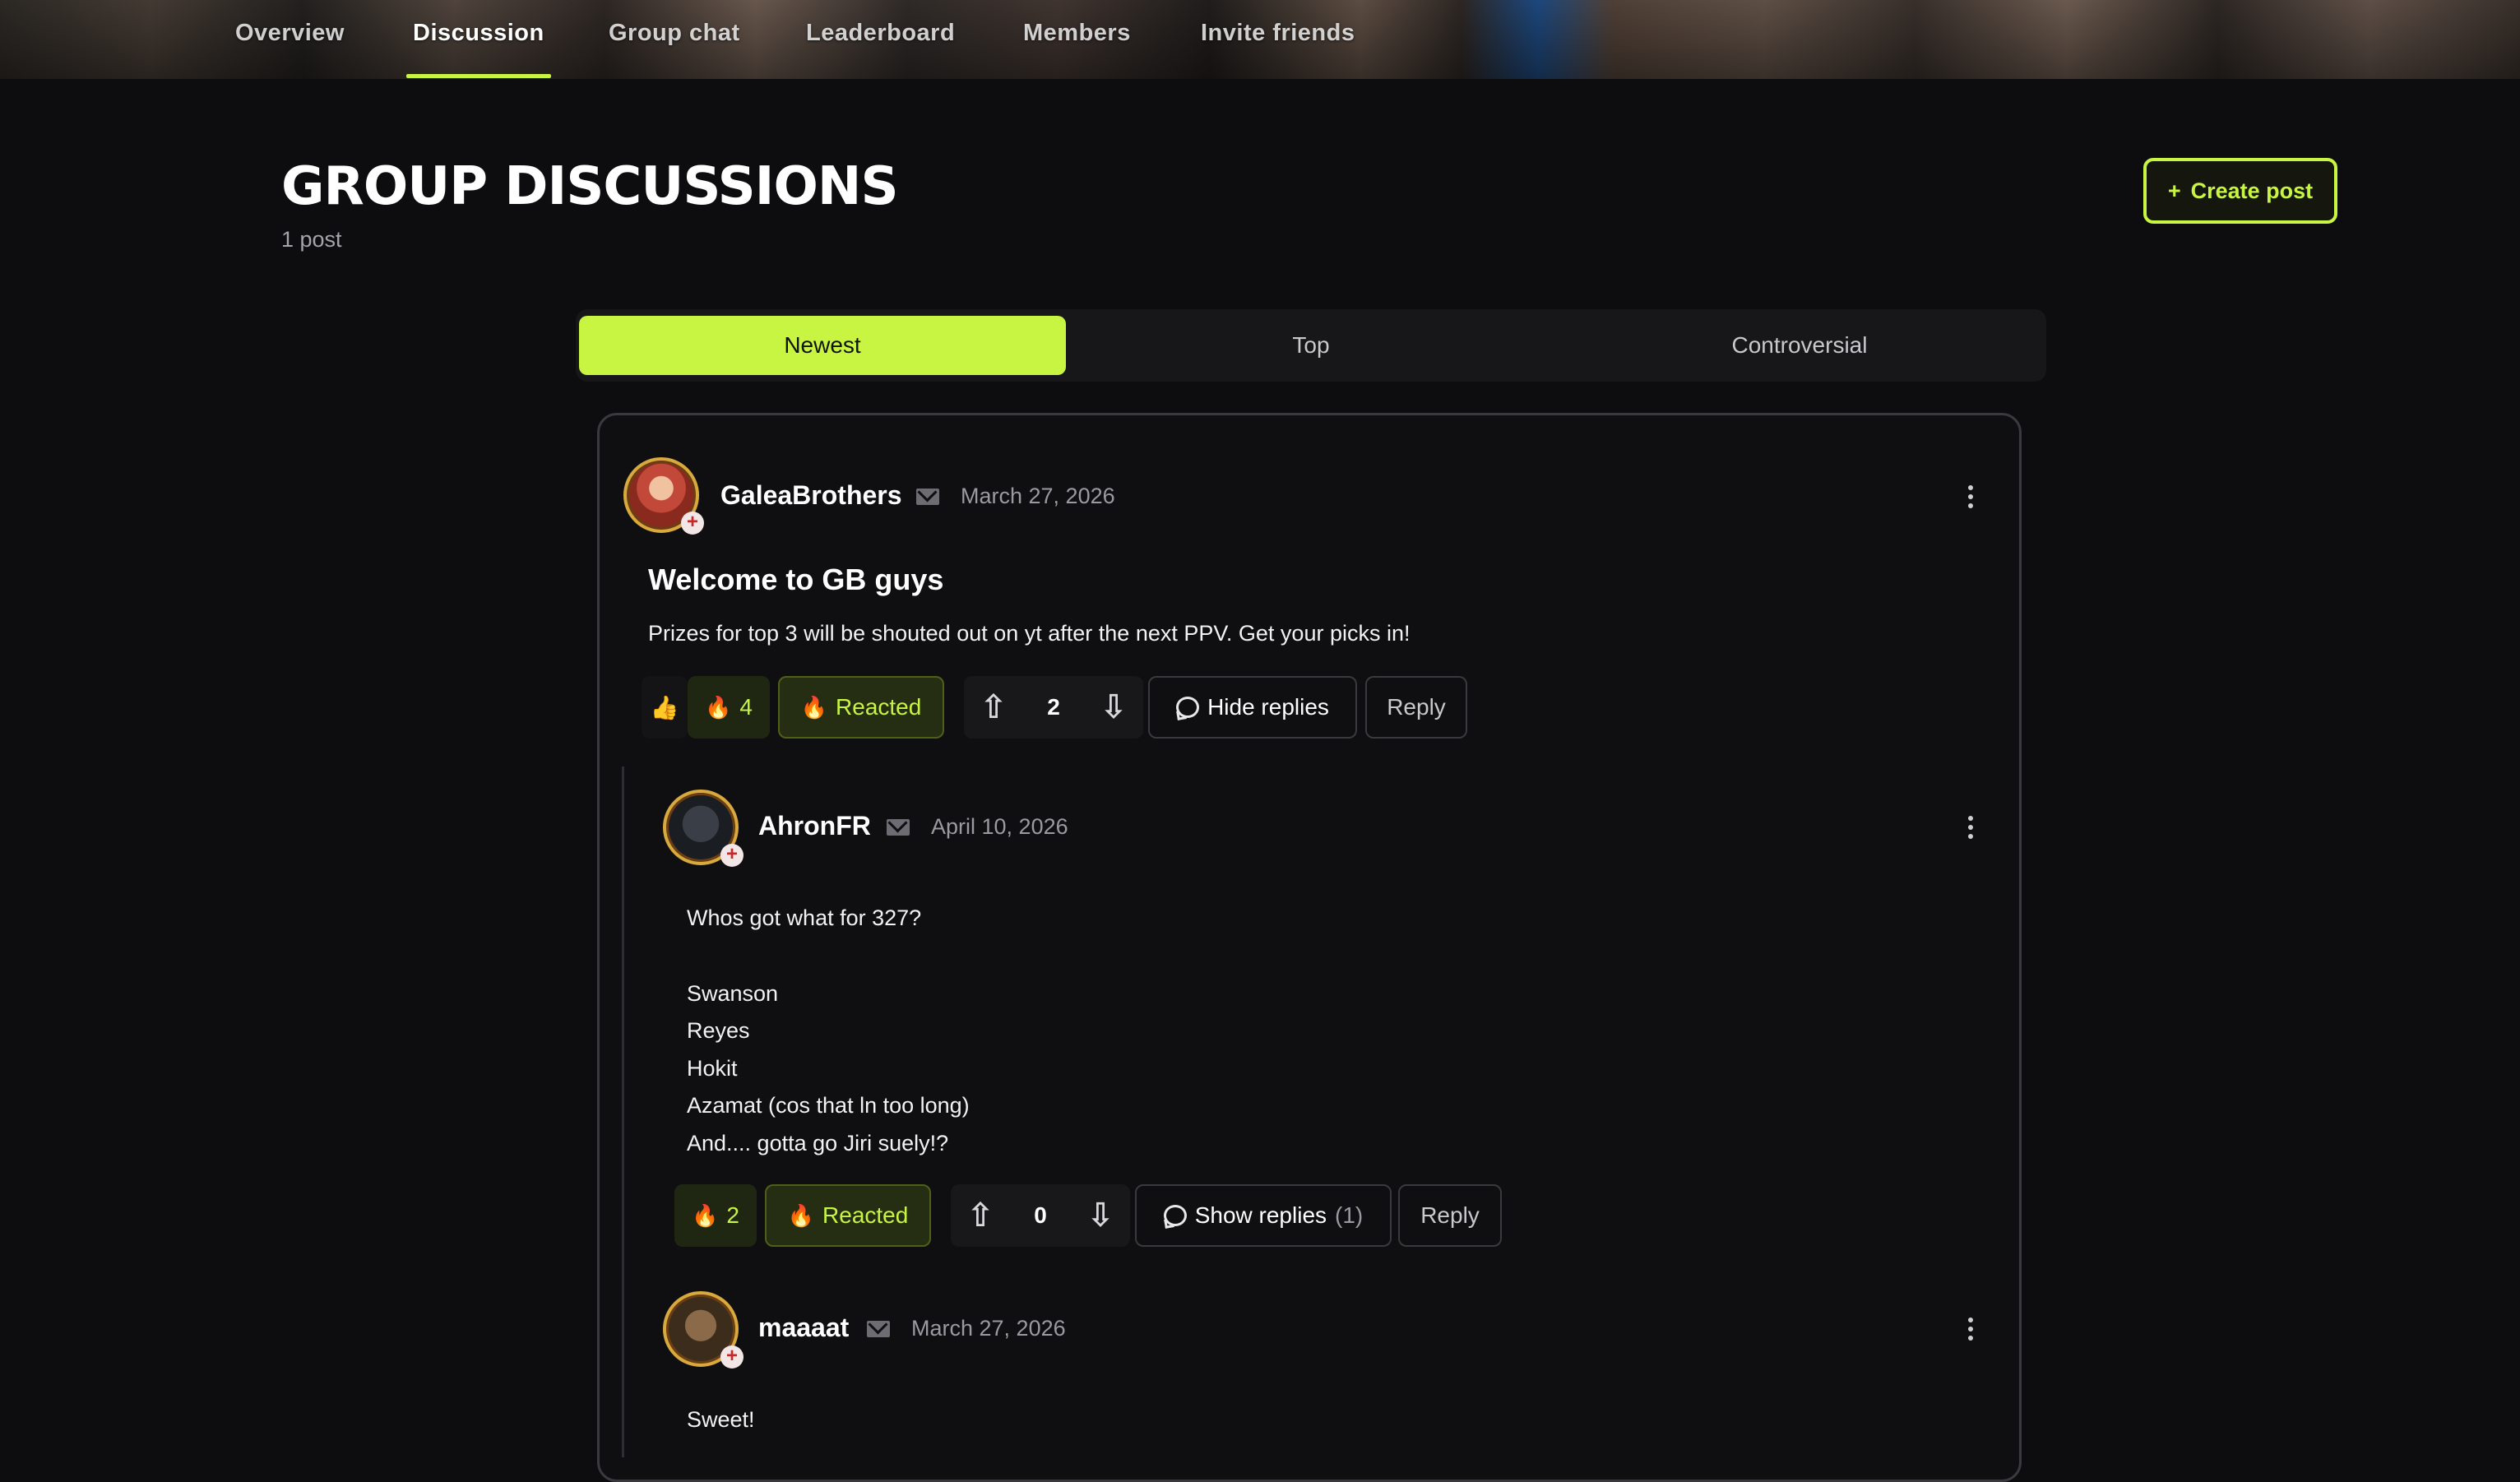 This screenshot has width=2520, height=1482. What do you see at coordinates (718, 1030) in the screenshot?
I see `reply-line: Reyes` at bounding box center [718, 1030].